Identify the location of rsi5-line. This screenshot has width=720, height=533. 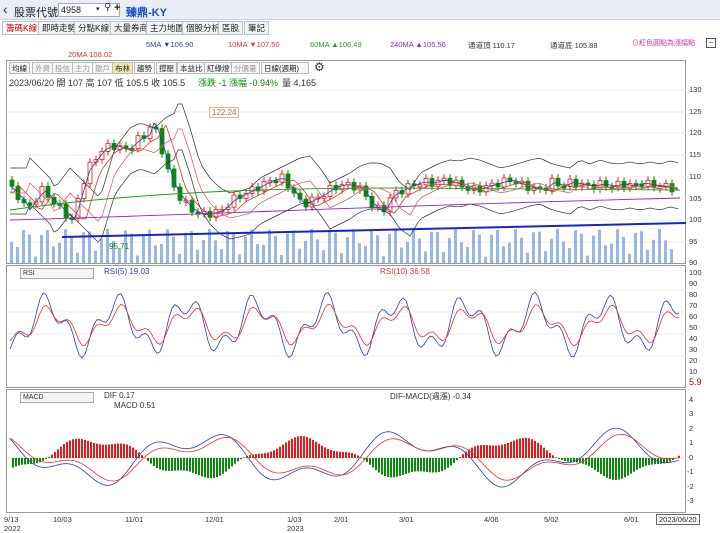
(344, 325).